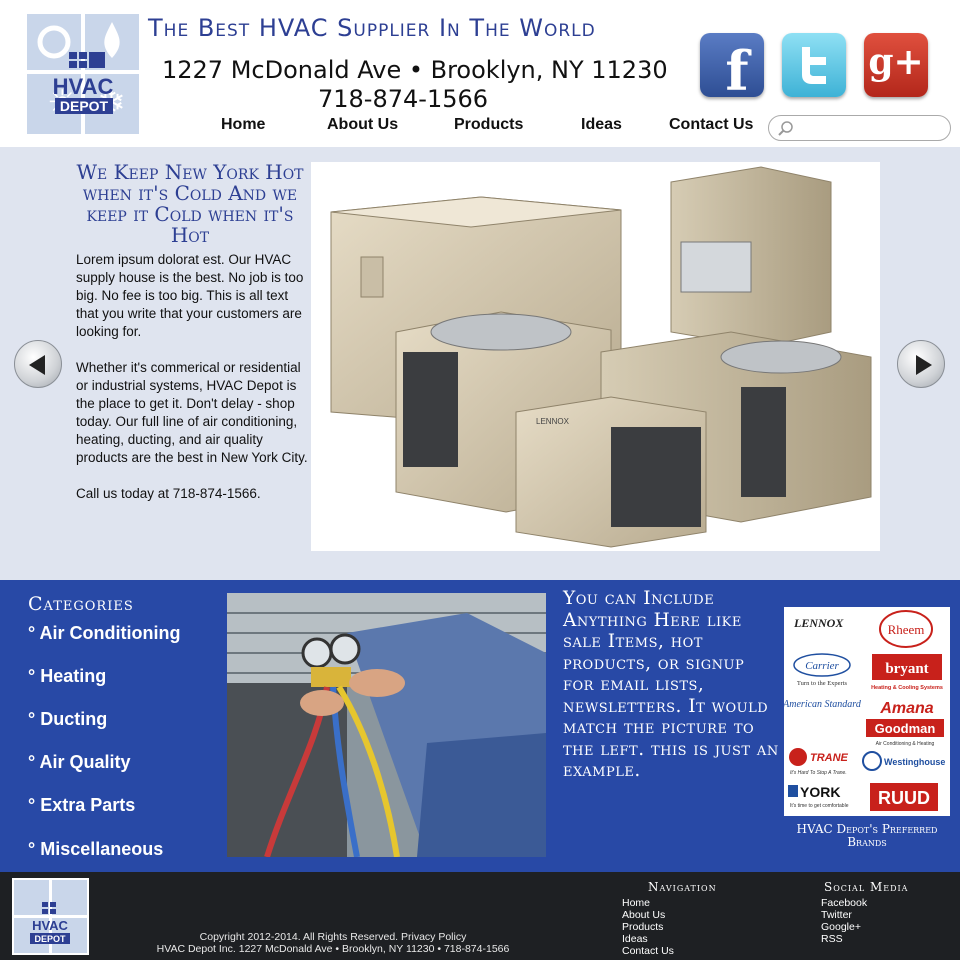  What do you see at coordinates (818, 773) in the screenshot?
I see `brand-trane-slogan: It's Hard To Stop A Trane.` at bounding box center [818, 773].